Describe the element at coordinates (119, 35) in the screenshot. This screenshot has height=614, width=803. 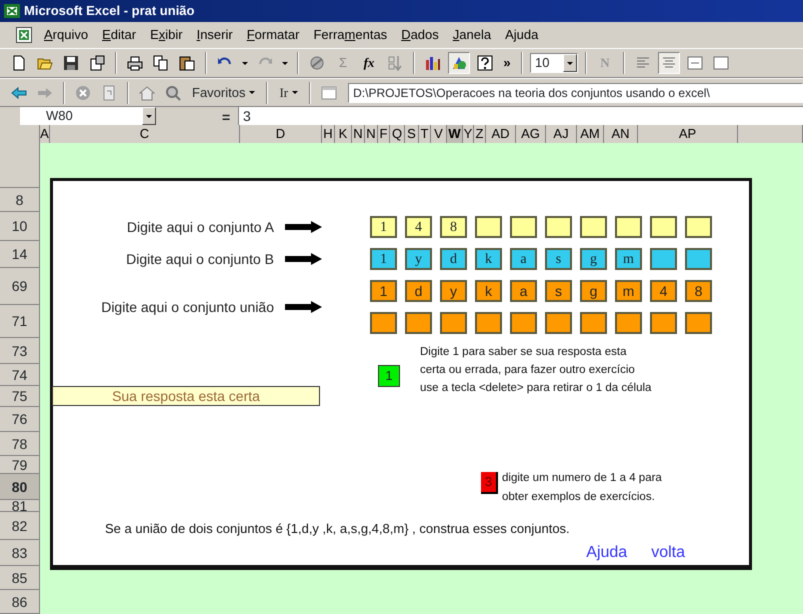
I see `menu-item: Editar` at that location.